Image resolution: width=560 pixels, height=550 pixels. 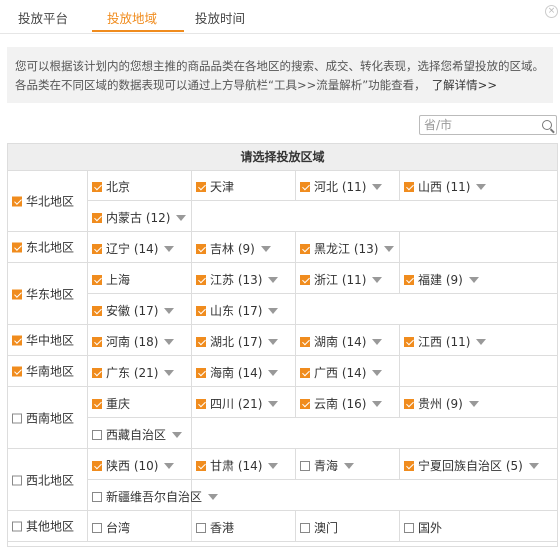 I want to click on province-checkbox: 内蒙古 (12), so click(x=139, y=217).